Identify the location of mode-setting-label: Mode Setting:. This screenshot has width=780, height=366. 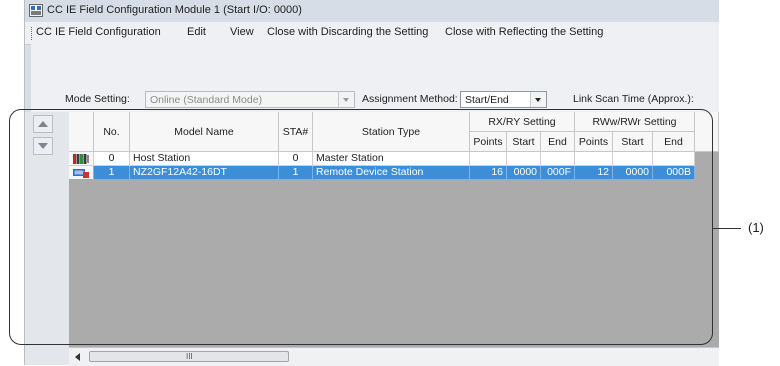
(97, 99).